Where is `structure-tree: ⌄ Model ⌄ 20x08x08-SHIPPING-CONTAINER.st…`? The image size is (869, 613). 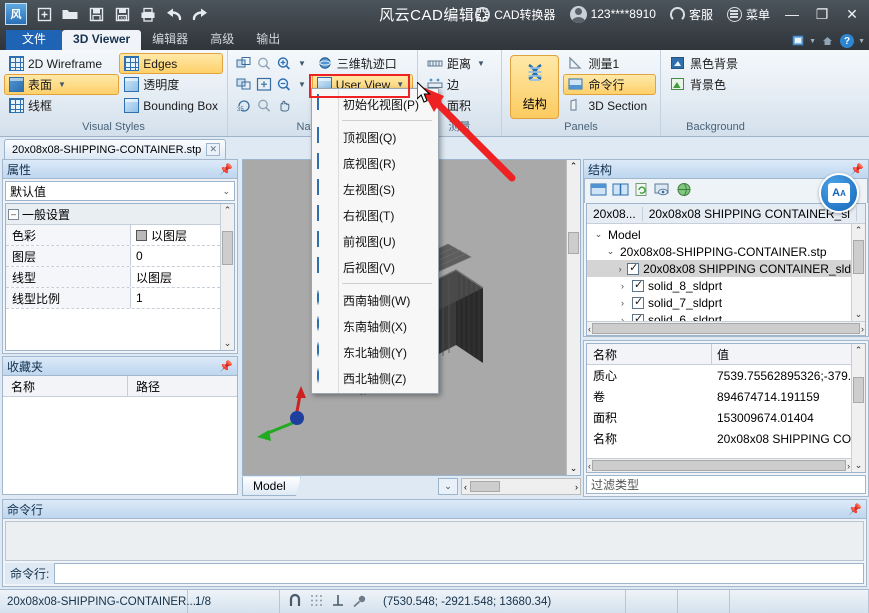
structure-tree: ⌄ Model ⌄ 20x08x08-SHIPPING-CONTAINER.st… is located at coordinates (719, 272).